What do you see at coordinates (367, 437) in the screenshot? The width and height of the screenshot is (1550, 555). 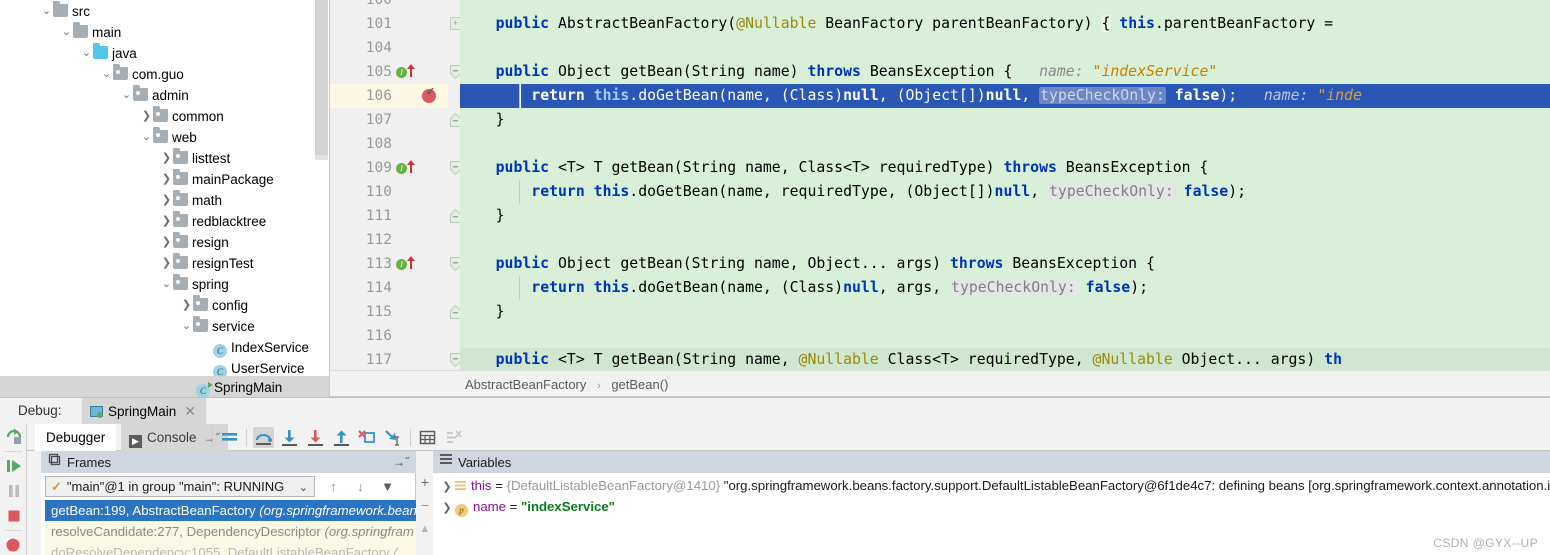 I see `drop-frame-icon` at bounding box center [367, 437].